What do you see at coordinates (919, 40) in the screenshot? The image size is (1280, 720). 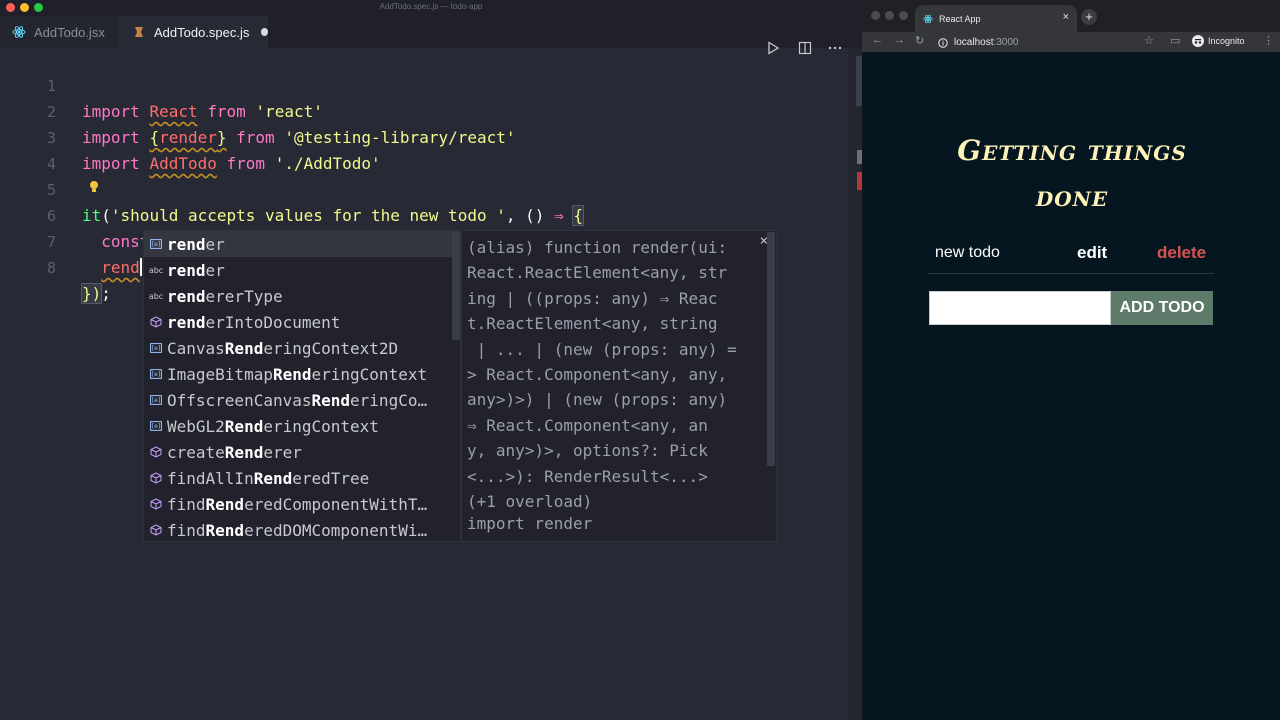 I see `reload-icon: ↻` at bounding box center [919, 40].